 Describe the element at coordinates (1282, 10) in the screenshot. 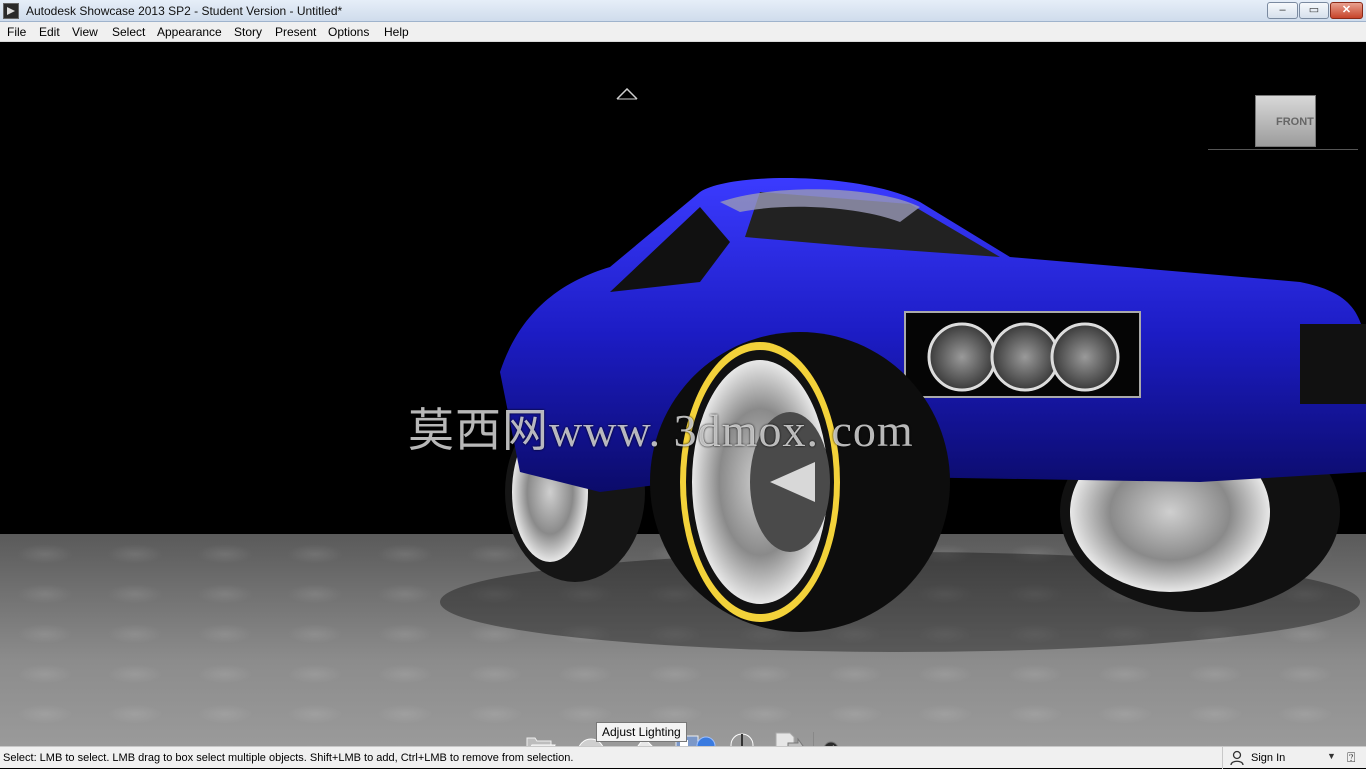

I see `minimize-button: –` at that location.